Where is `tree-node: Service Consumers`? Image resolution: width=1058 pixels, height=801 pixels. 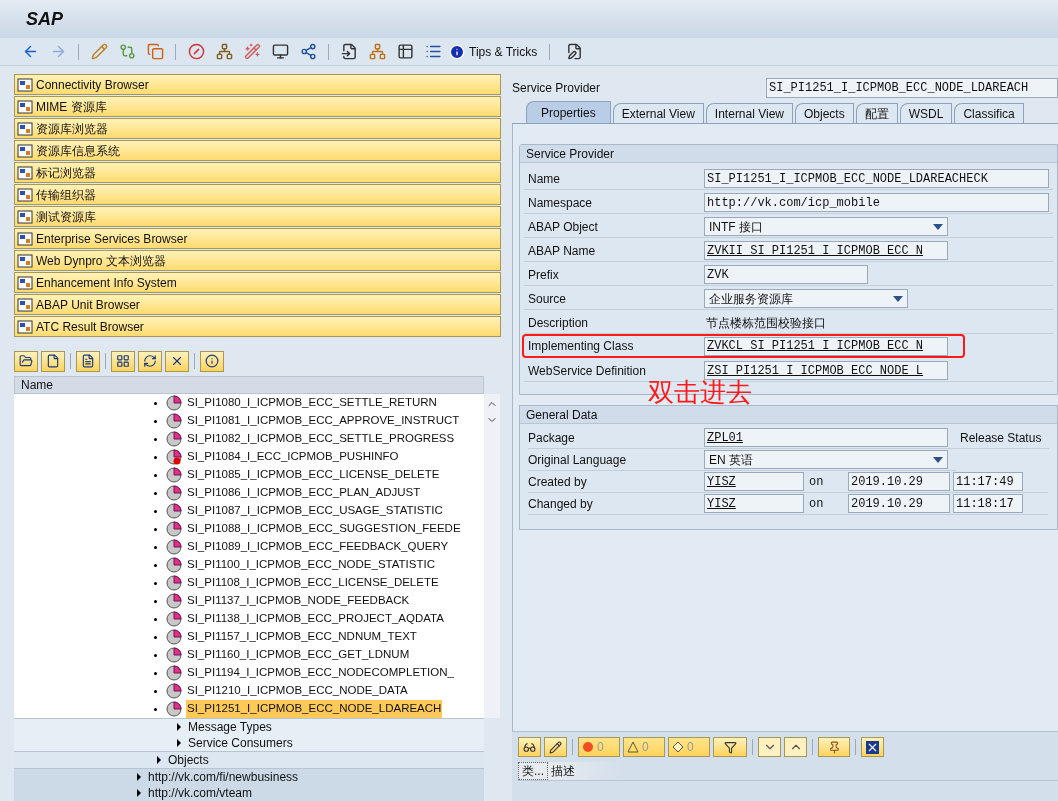
tree-node: Service Consumers is located at coordinates (330, 743).